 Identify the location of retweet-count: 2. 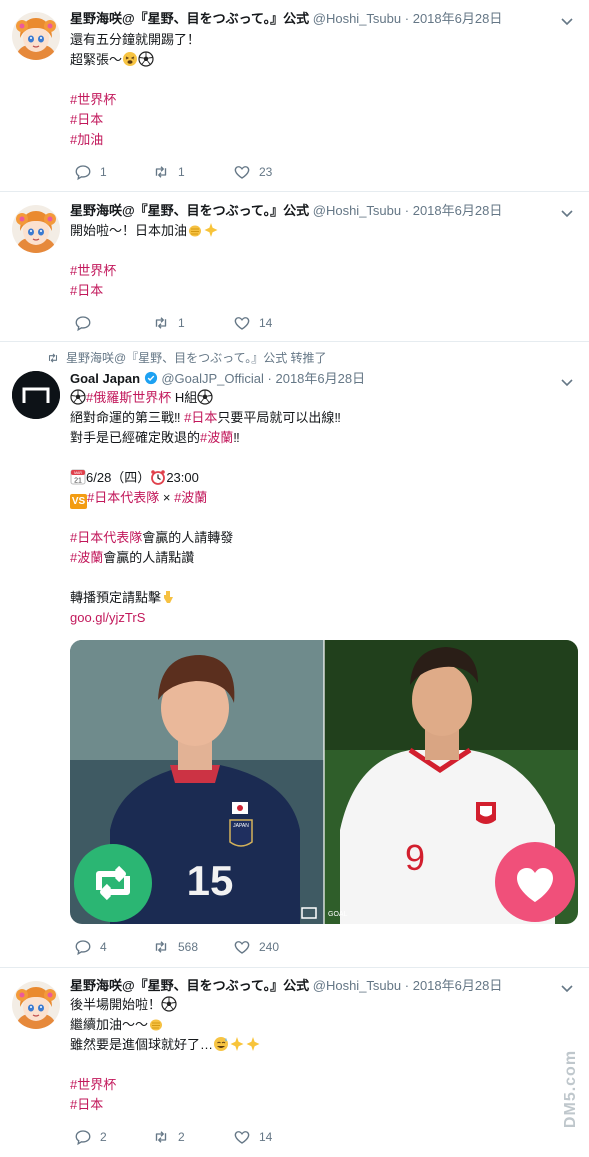
(181, 1137).